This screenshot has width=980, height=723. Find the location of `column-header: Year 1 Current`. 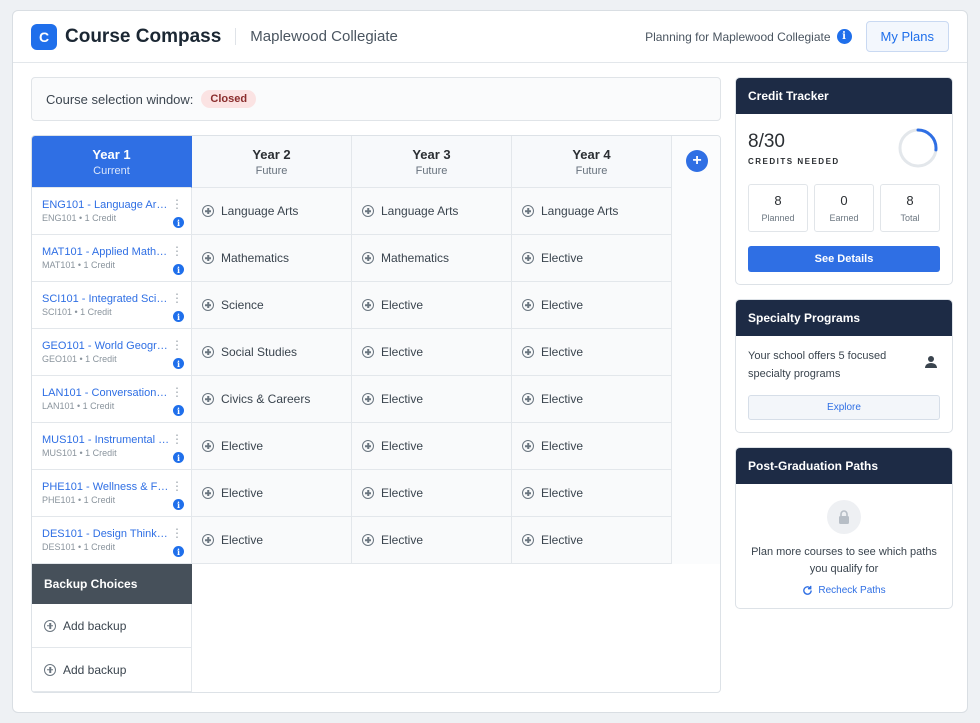

column-header: Year 1 Current is located at coordinates (112, 162).